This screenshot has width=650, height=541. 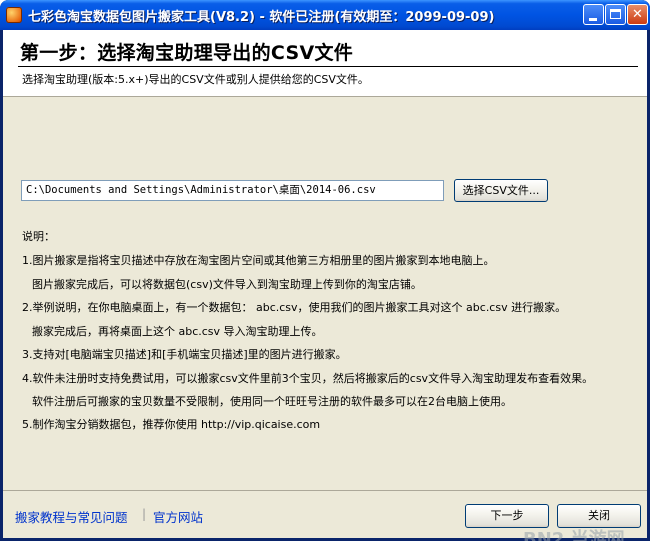 I want to click on app-logo-icon, so click(x=14, y=15).